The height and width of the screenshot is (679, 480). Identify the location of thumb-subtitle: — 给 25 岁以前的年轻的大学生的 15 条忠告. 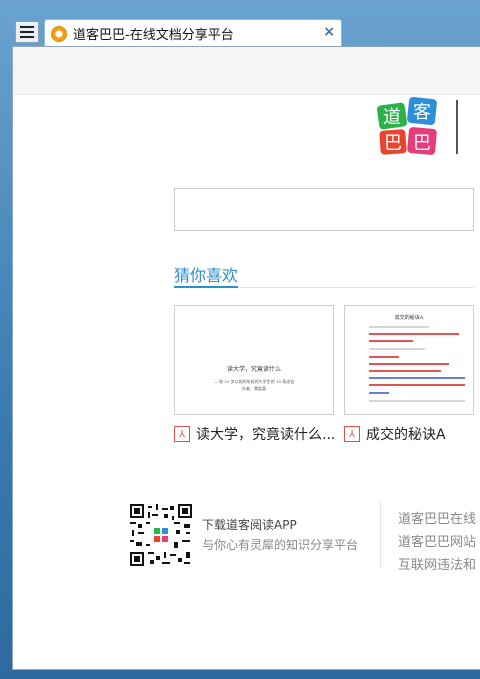
(254, 381).